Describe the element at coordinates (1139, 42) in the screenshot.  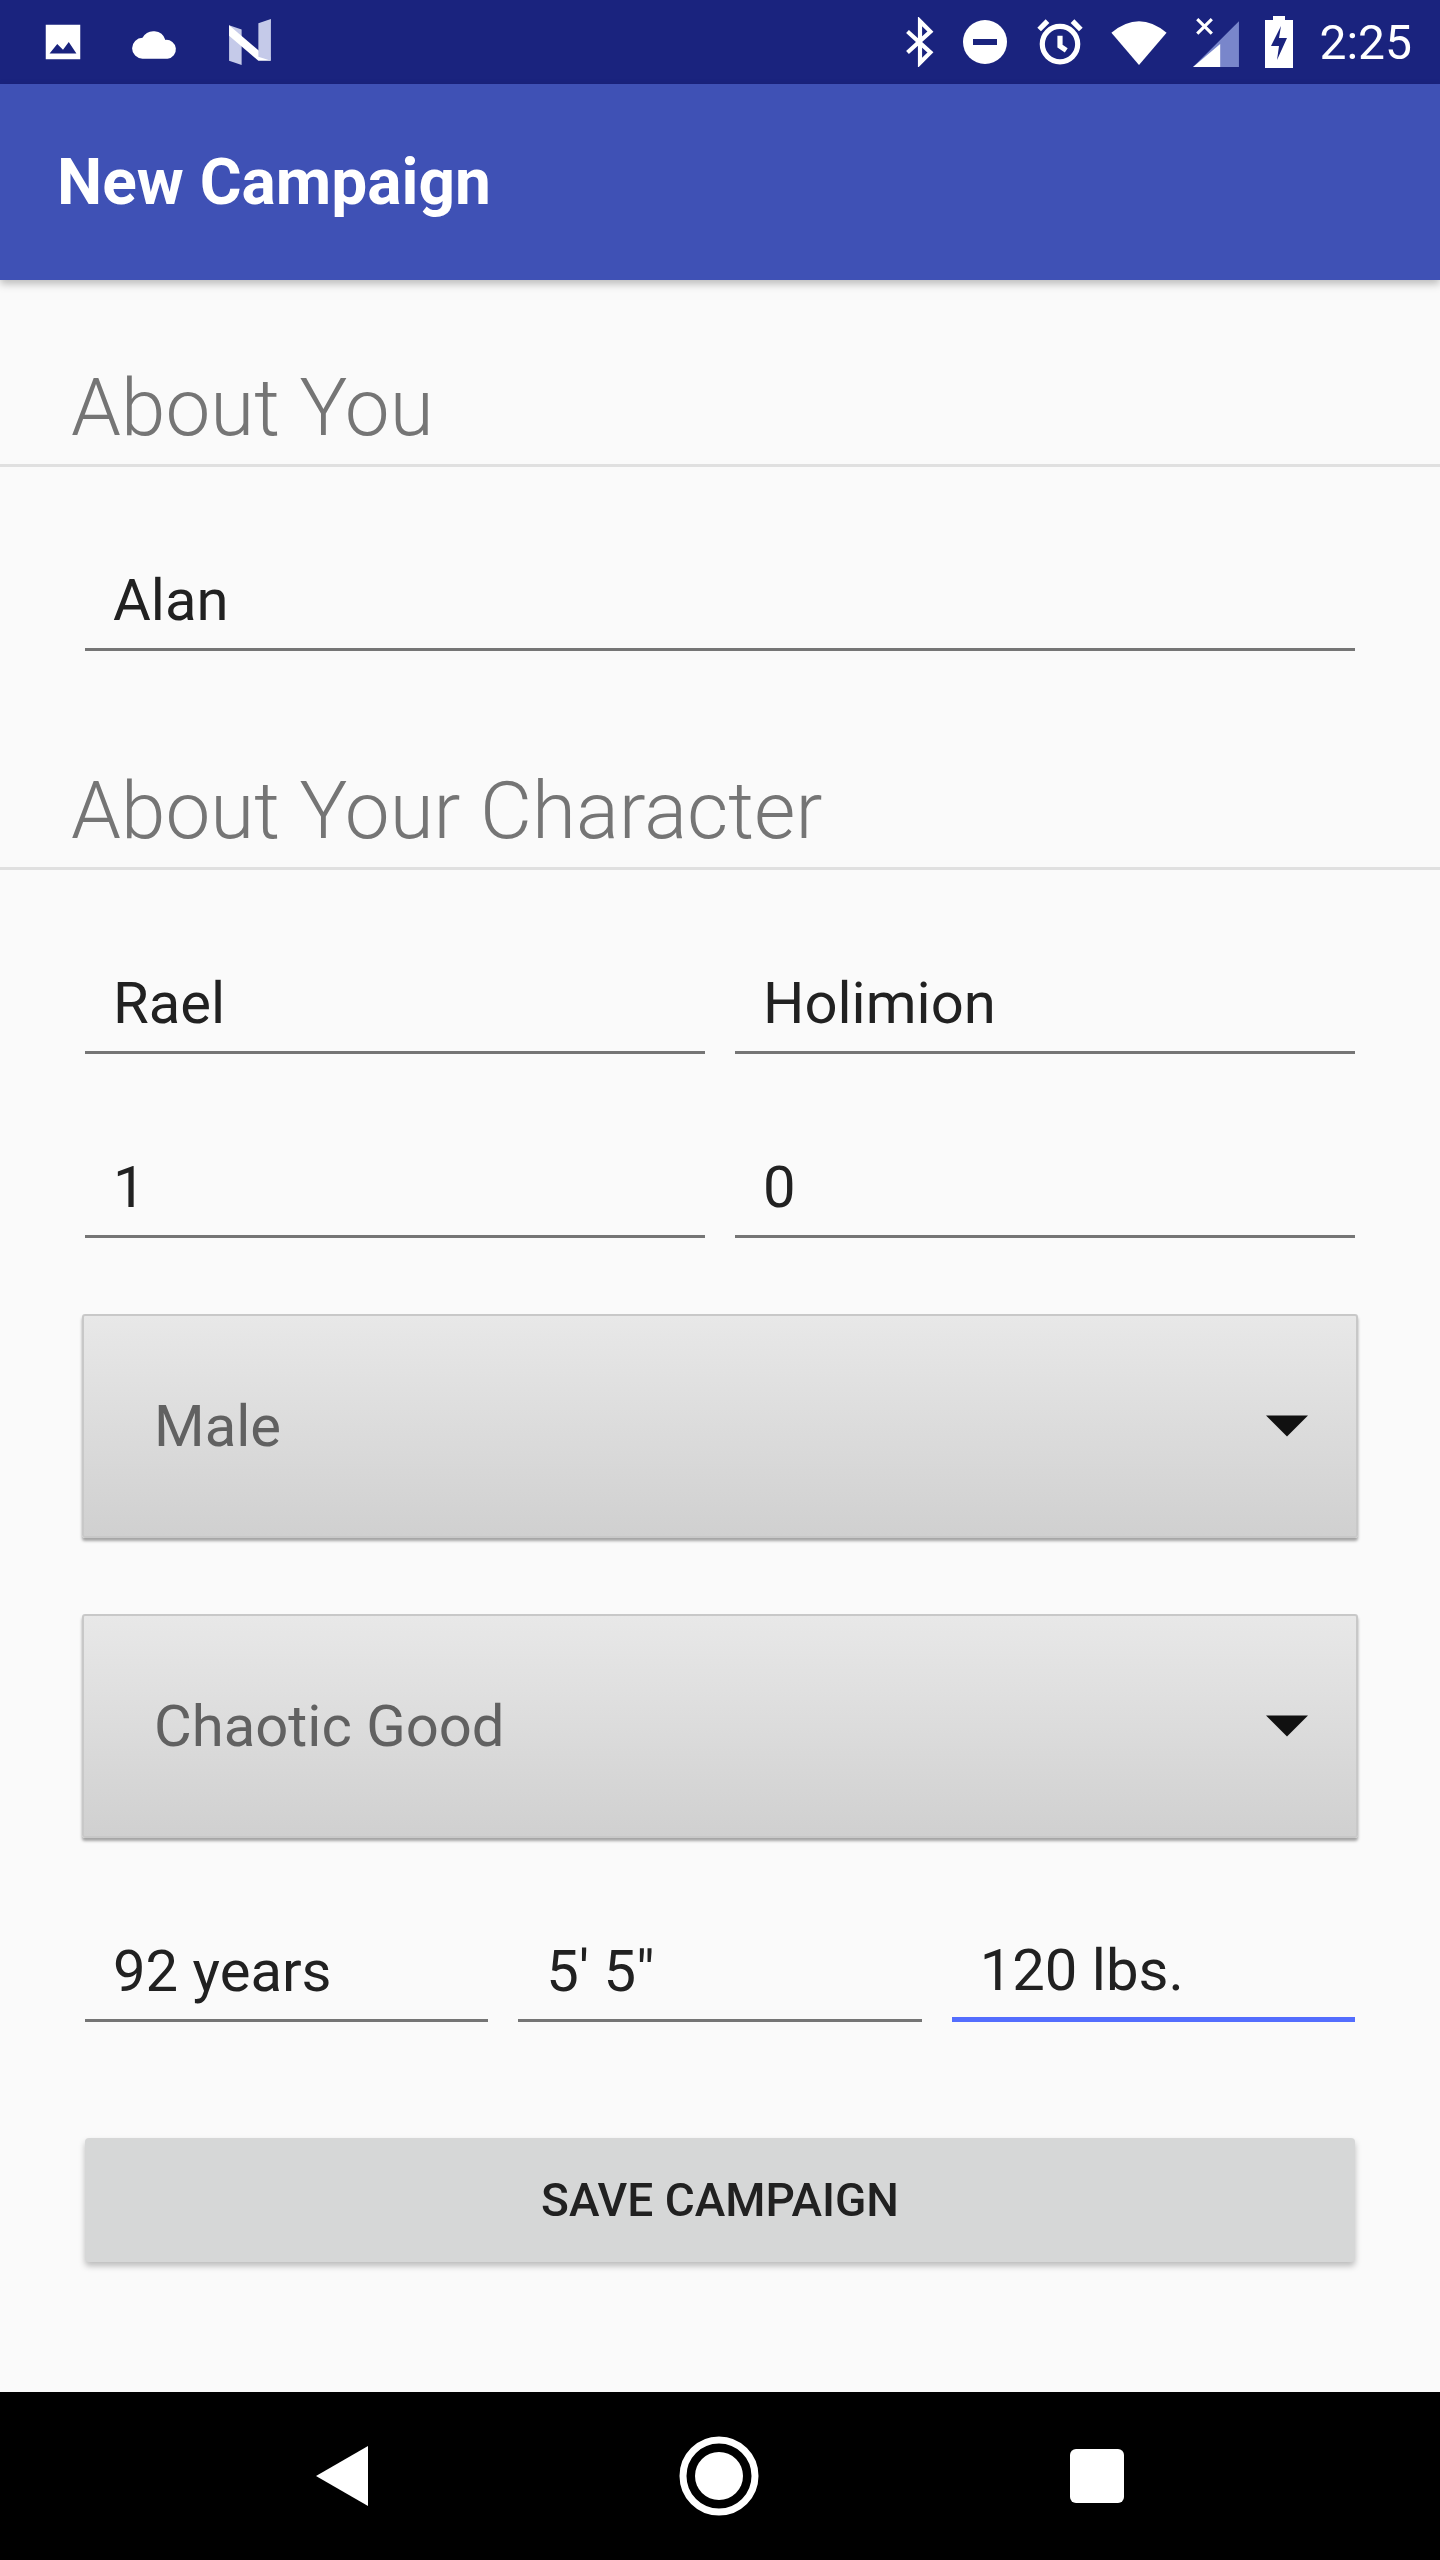
I see `wifi-icon` at that location.